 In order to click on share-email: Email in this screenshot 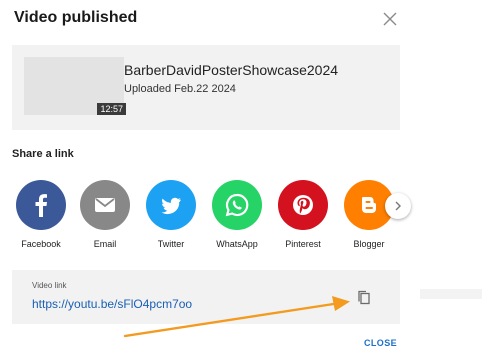, I will do `click(105, 214)`.